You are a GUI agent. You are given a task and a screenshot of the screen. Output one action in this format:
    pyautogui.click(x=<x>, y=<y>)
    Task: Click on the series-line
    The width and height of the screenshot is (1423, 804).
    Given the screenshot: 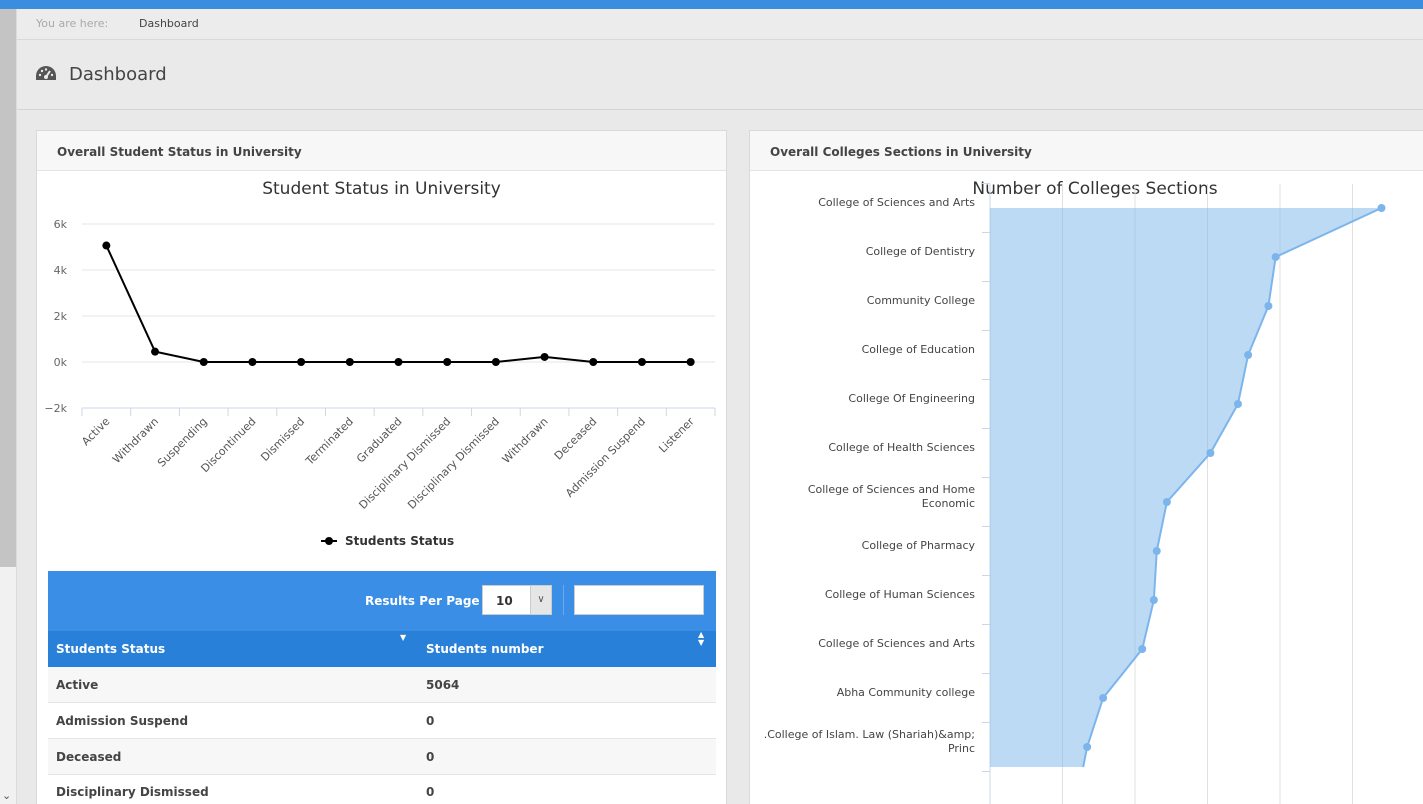 What is the action you would take?
    pyautogui.click(x=398, y=304)
    